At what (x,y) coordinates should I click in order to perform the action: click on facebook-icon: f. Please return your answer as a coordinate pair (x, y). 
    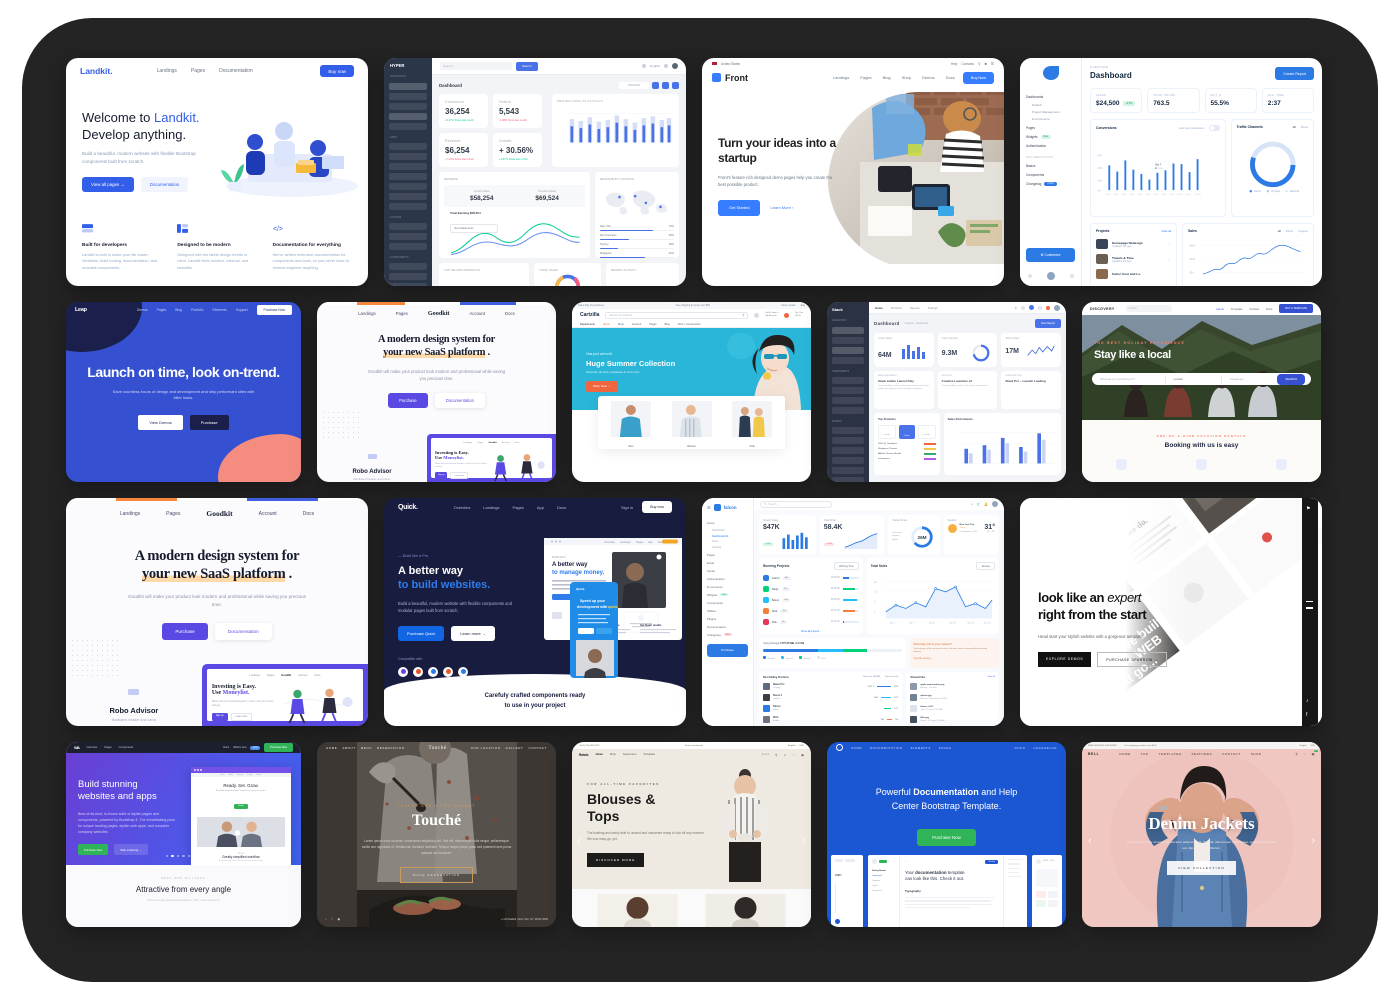
    Looking at the image, I should click on (1306, 715).